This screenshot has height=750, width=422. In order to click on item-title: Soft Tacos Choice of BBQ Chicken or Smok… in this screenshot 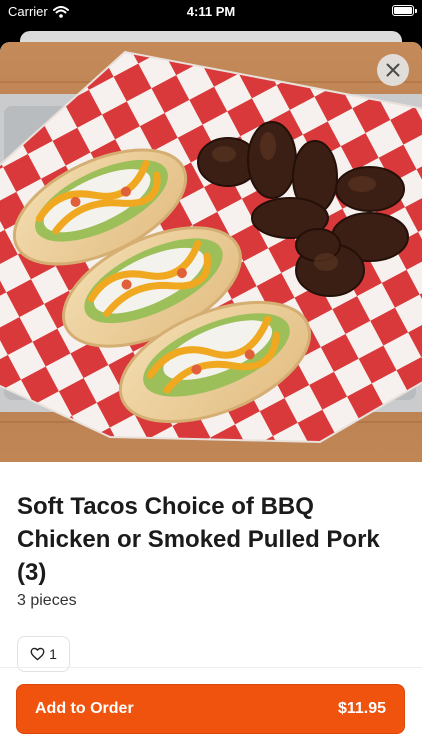, I will do `click(198, 539)`.